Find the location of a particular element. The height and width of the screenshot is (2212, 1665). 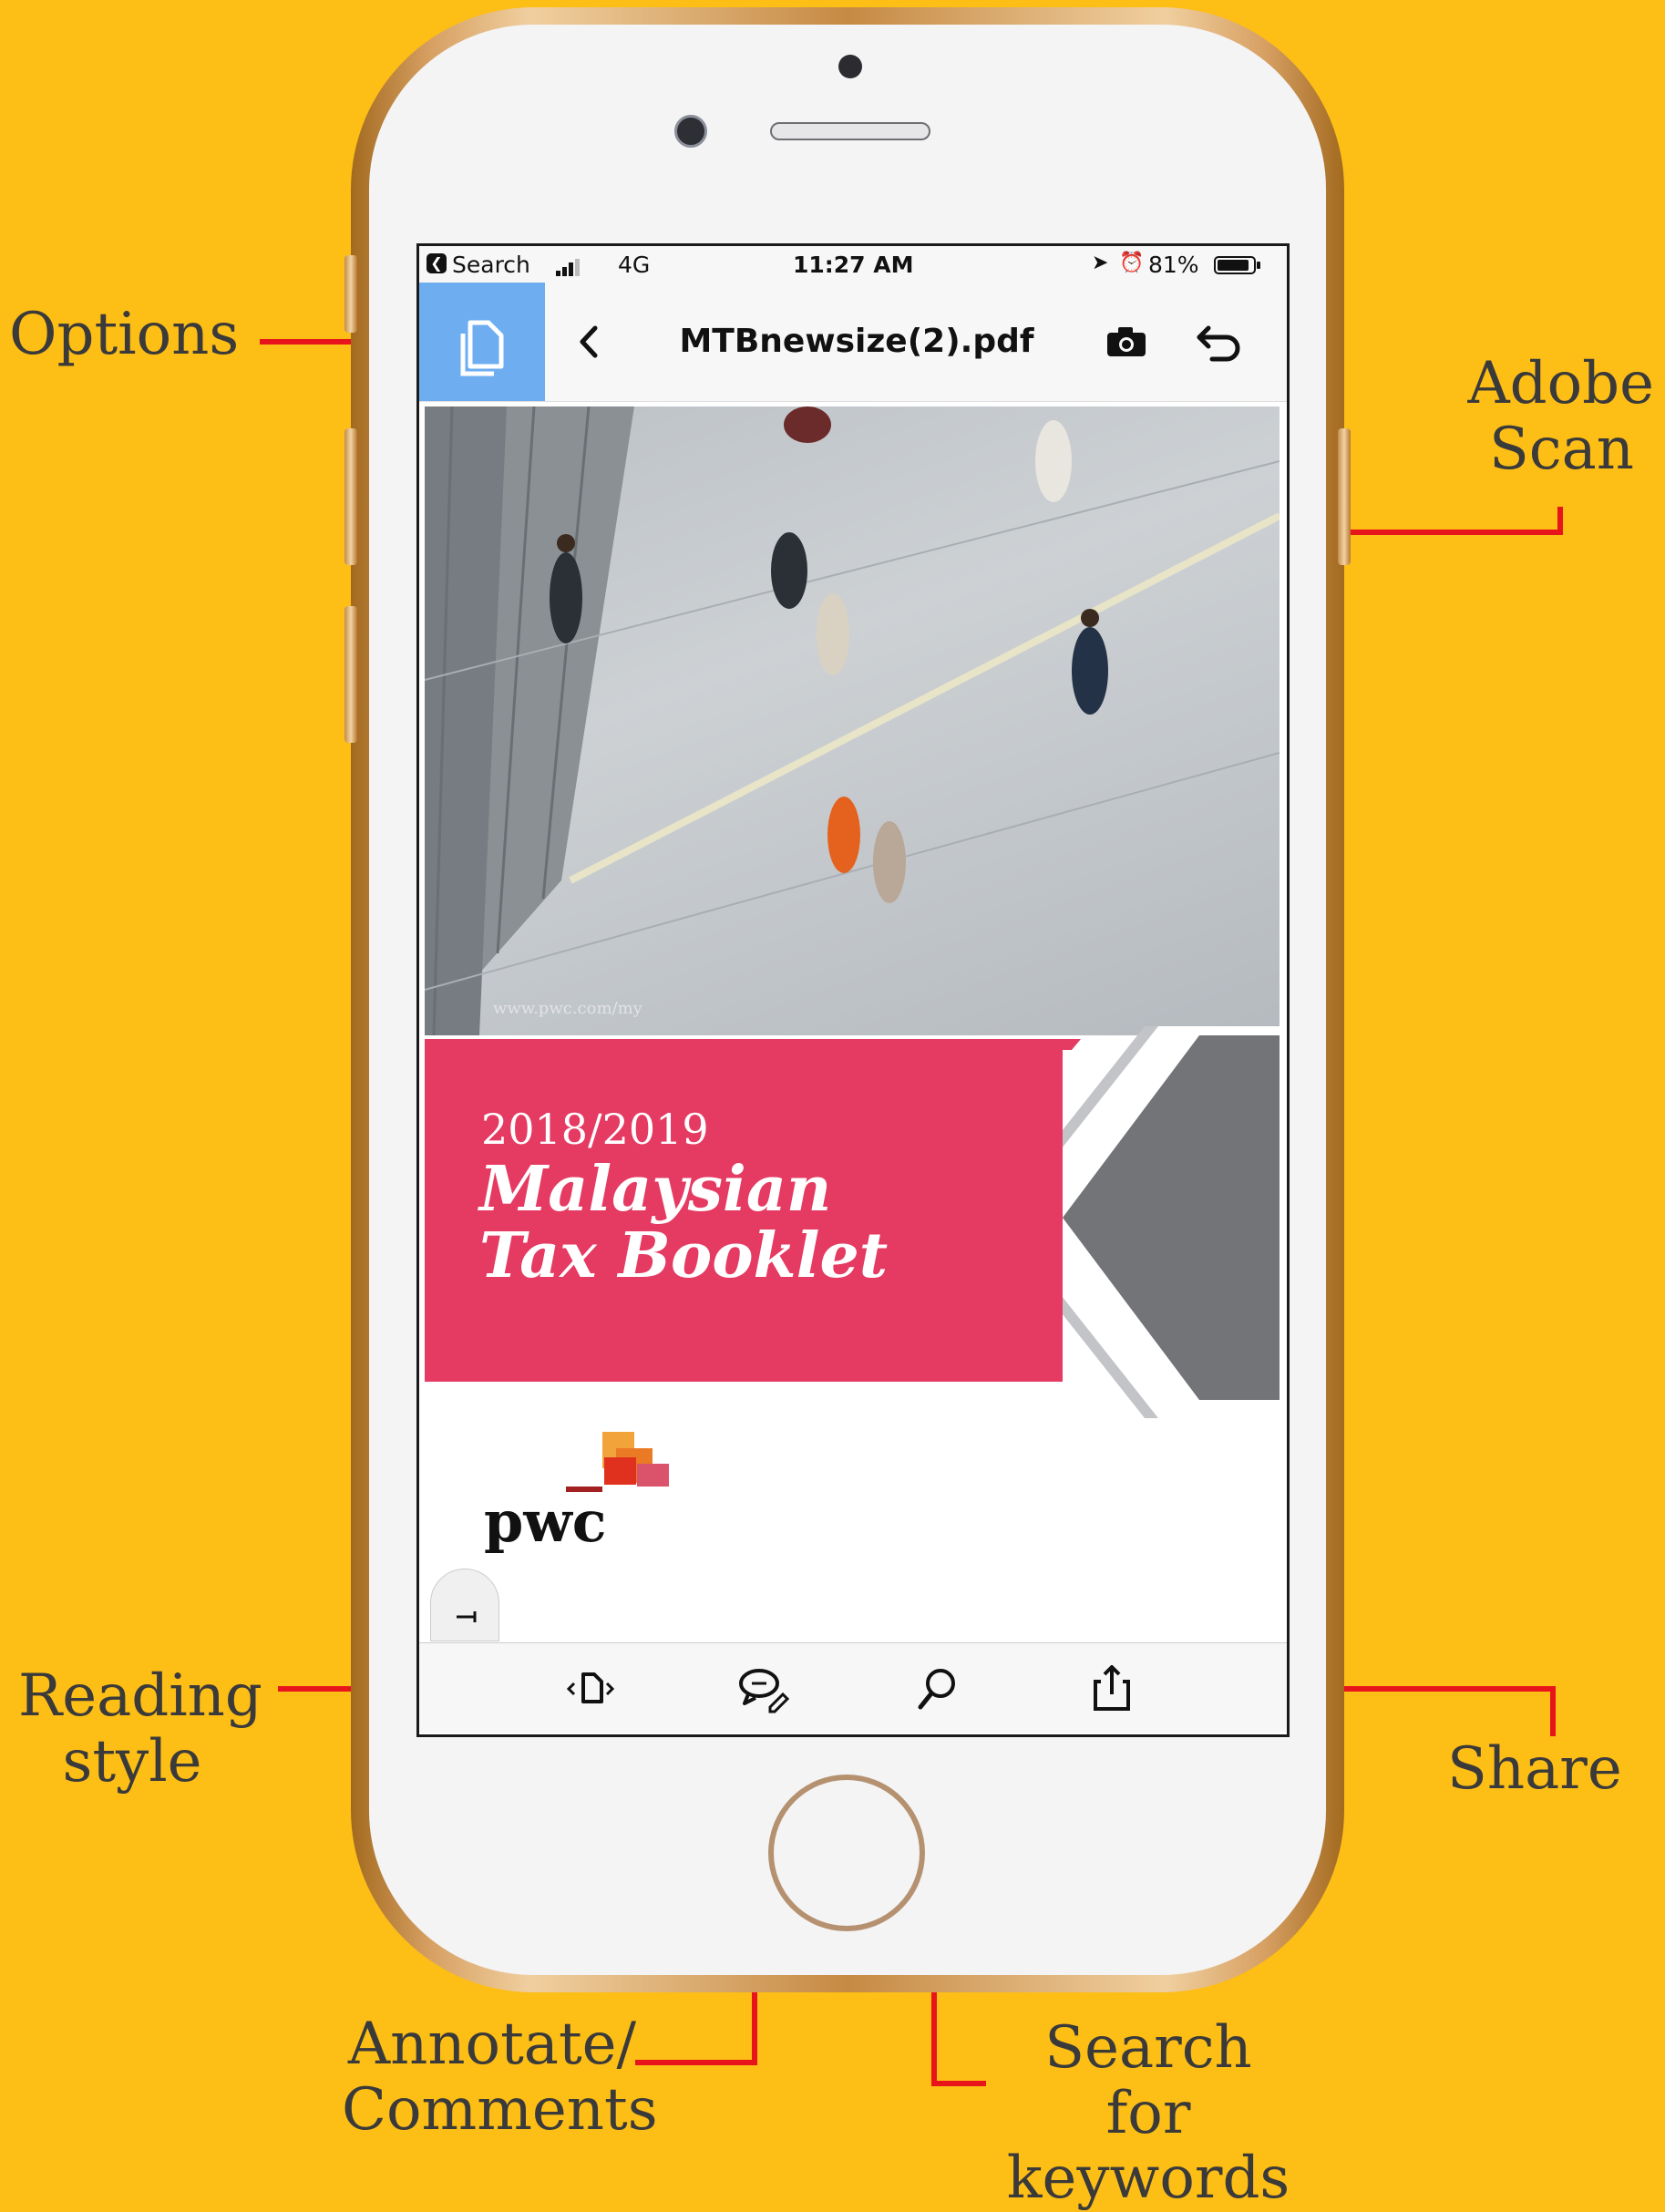

side-button-volume-down is located at coordinates (350, 674).